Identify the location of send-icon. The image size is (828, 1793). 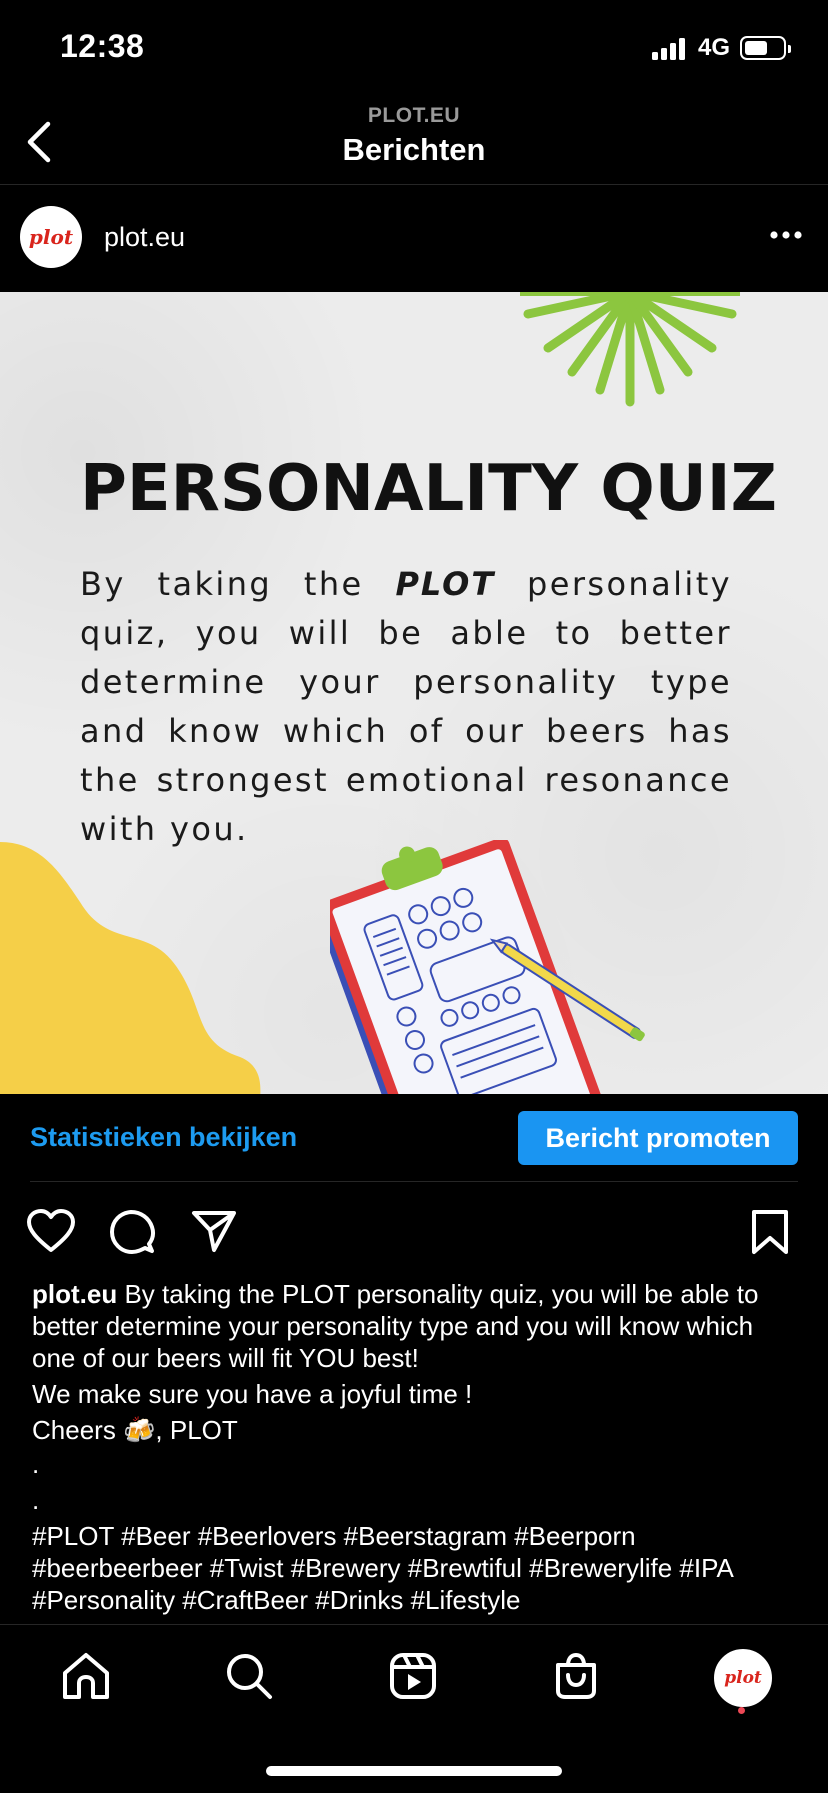
(214, 1231).